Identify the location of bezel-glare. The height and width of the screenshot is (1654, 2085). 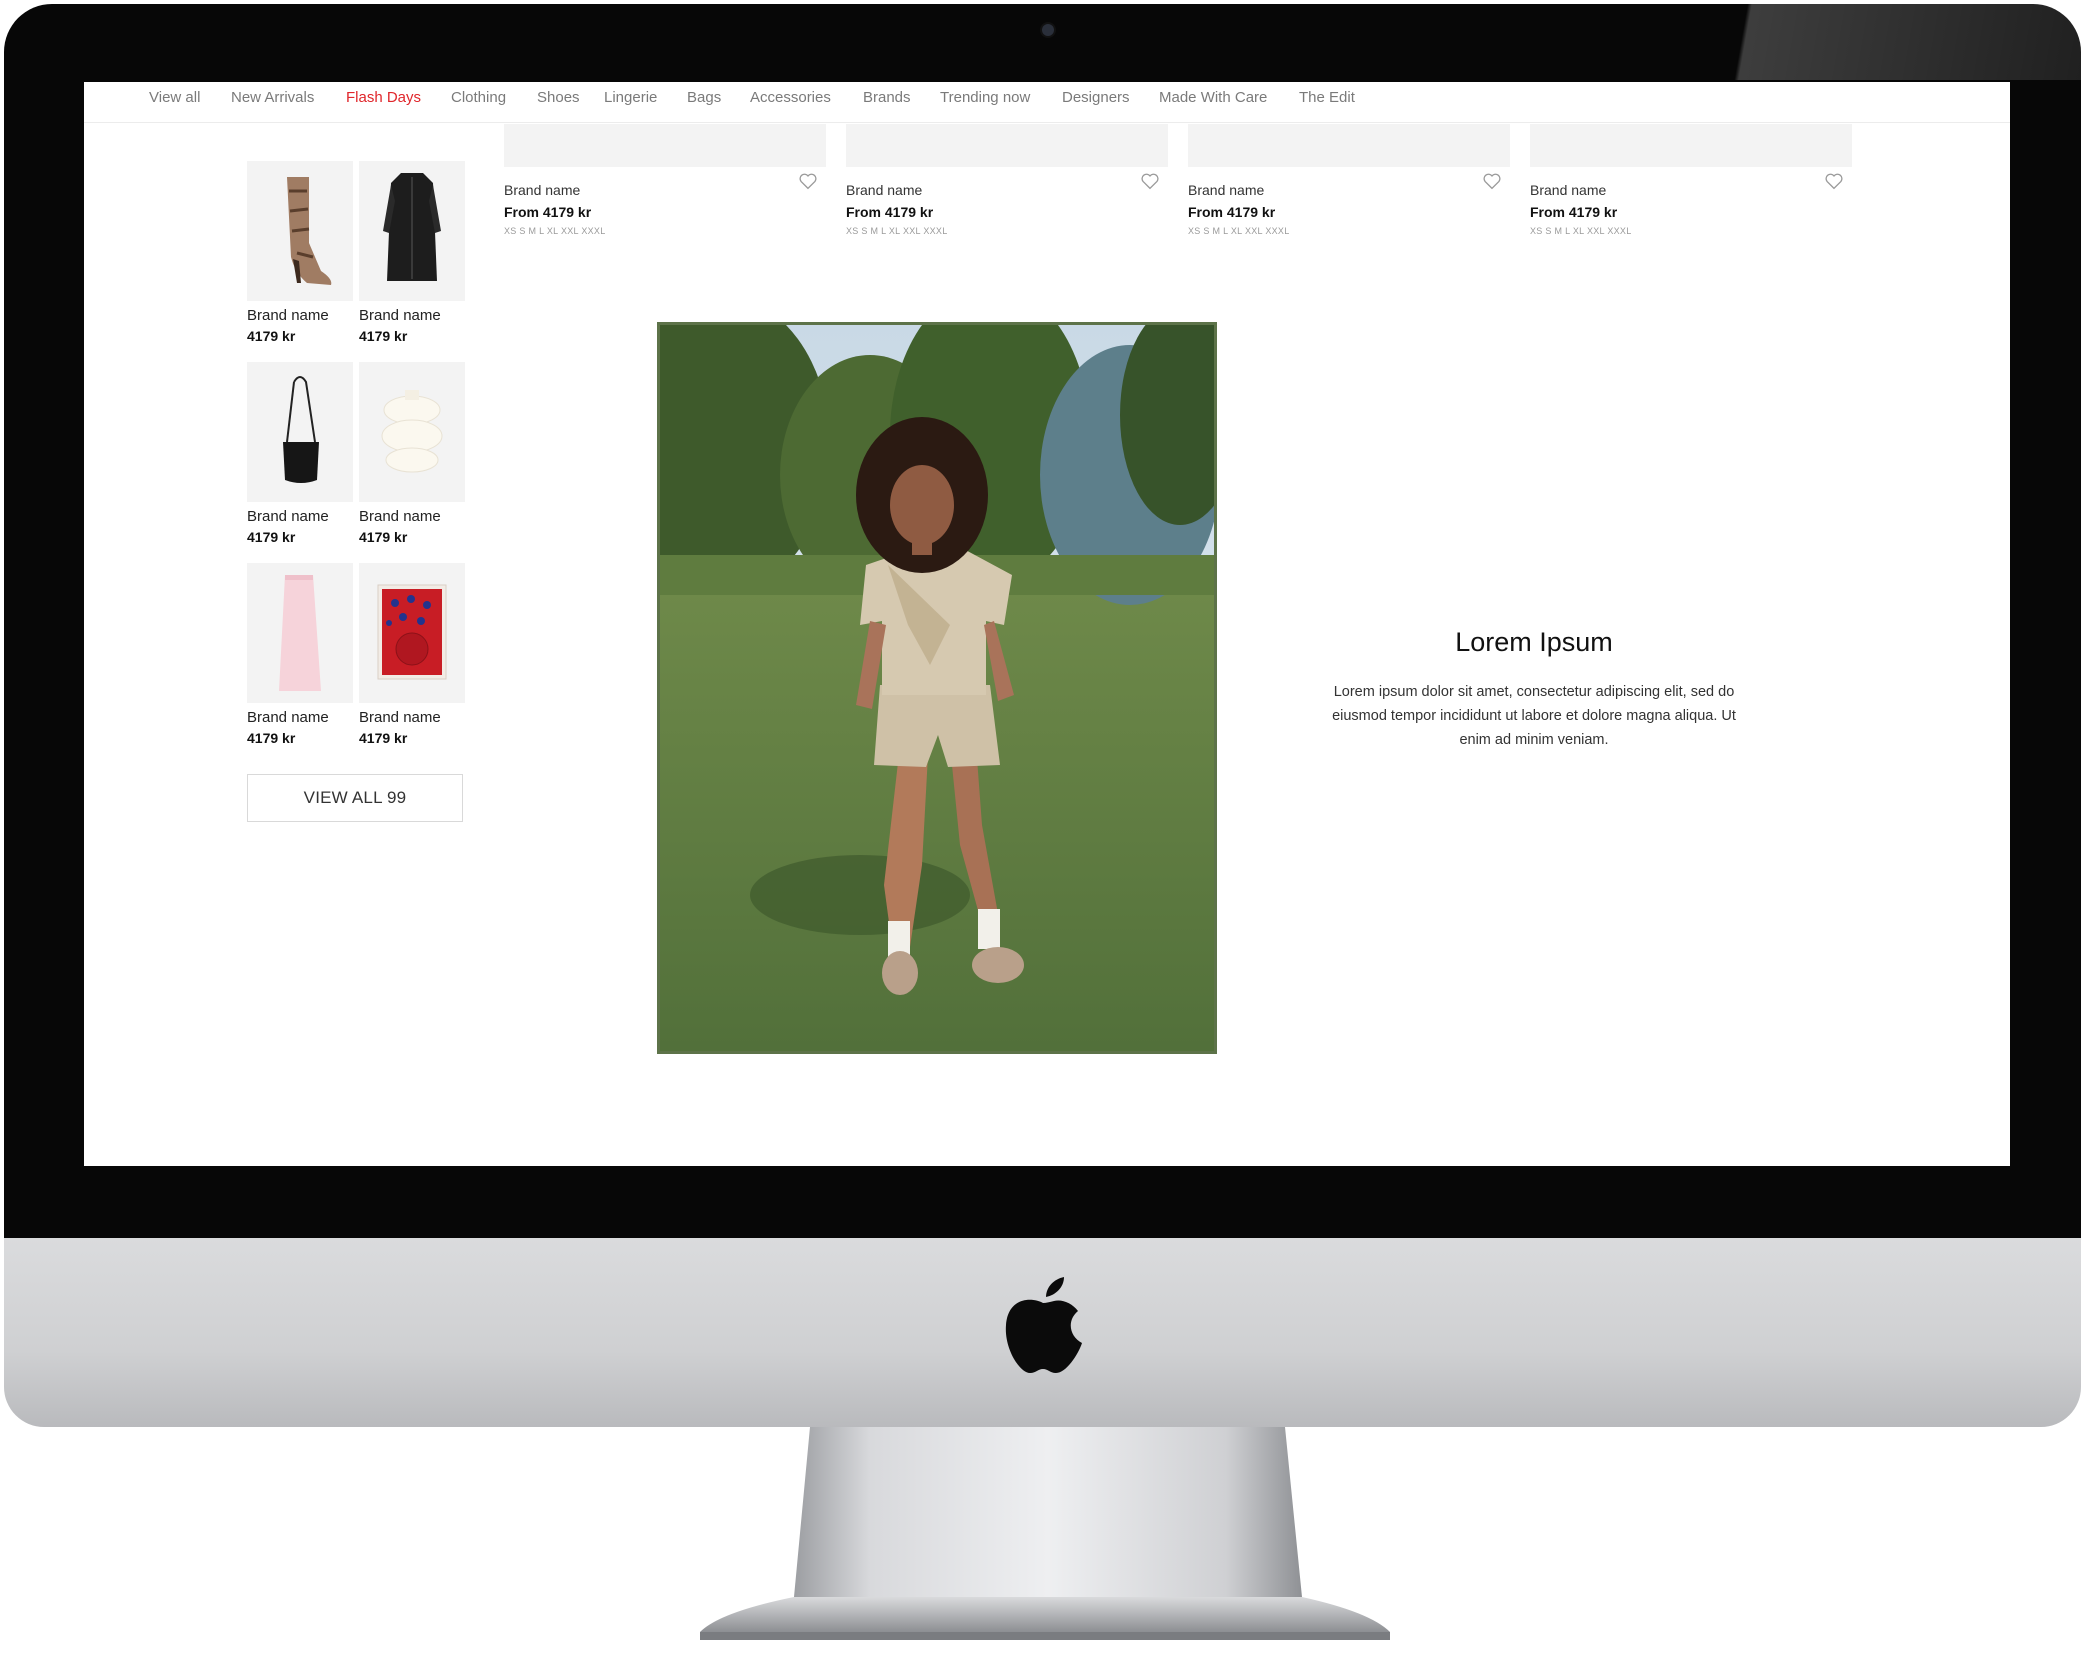
(1871, 42).